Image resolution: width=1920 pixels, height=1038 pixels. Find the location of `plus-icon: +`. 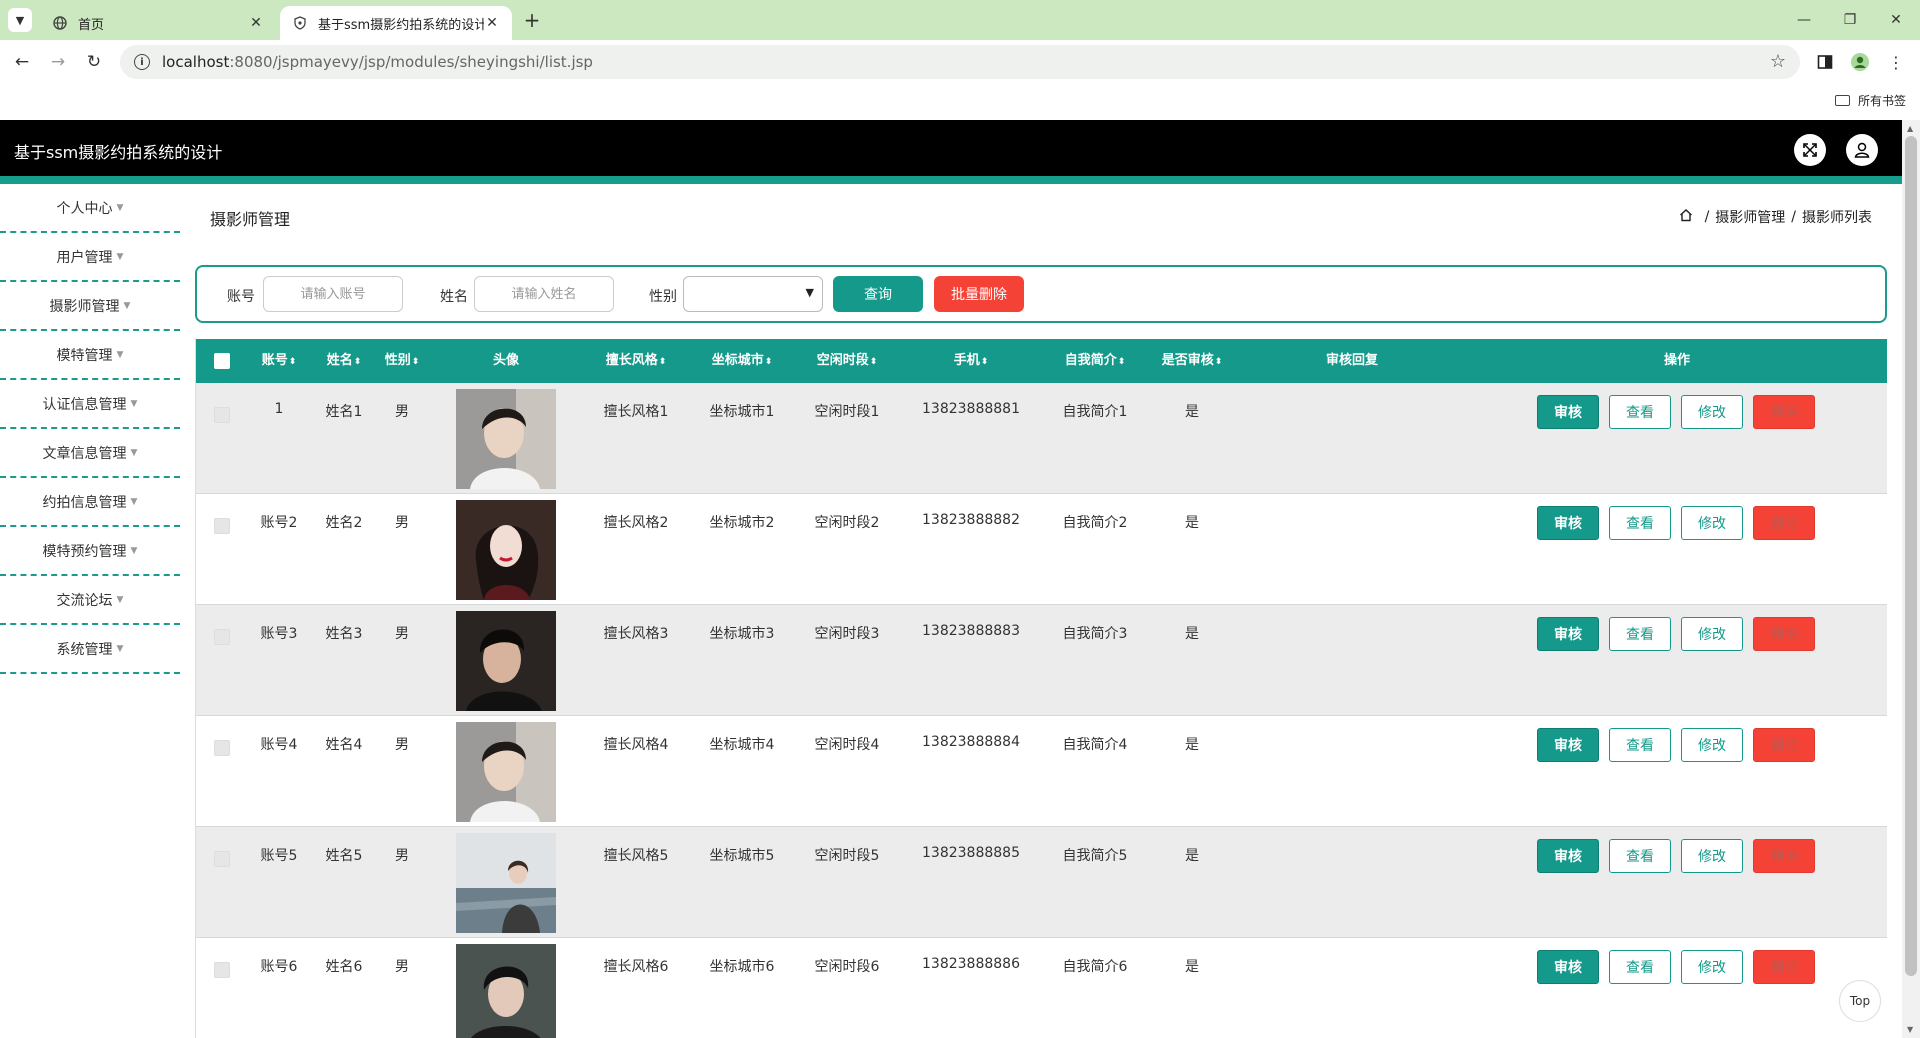

plus-icon: + is located at coordinates (532, 20).